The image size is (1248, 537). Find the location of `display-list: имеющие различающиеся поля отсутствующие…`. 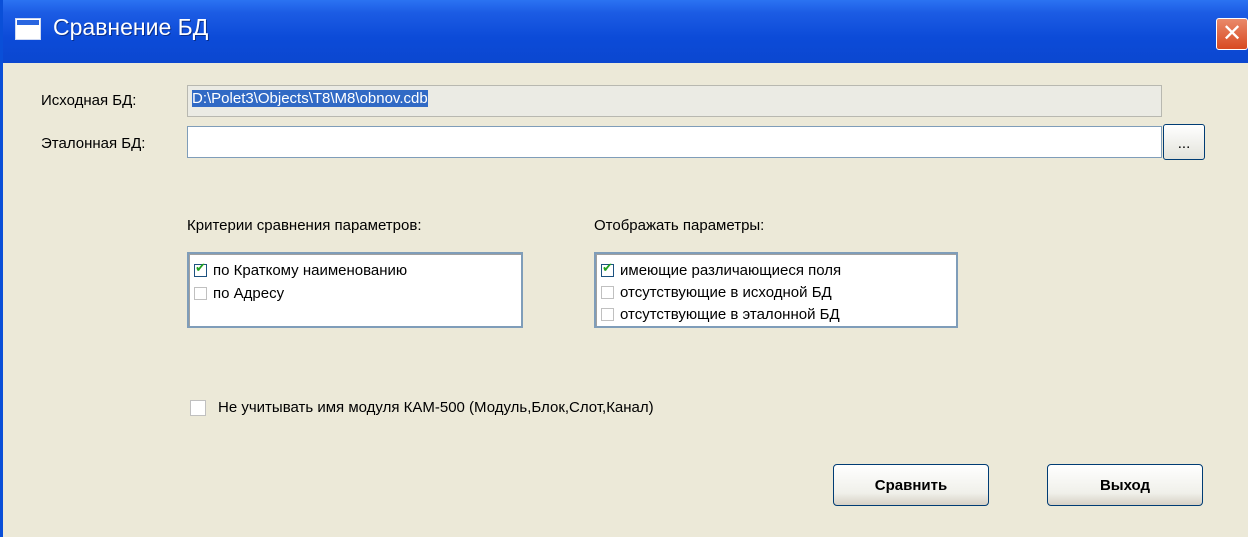

display-list: имеющие различающиеся поля отсутствующие… is located at coordinates (776, 290).